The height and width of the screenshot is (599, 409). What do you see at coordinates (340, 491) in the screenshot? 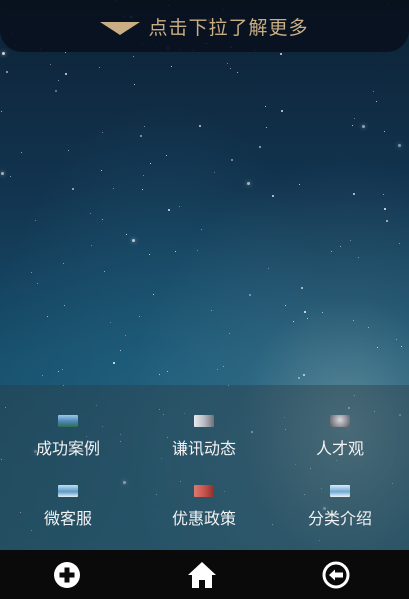
I see `mountain-thumbnail-icon` at bounding box center [340, 491].